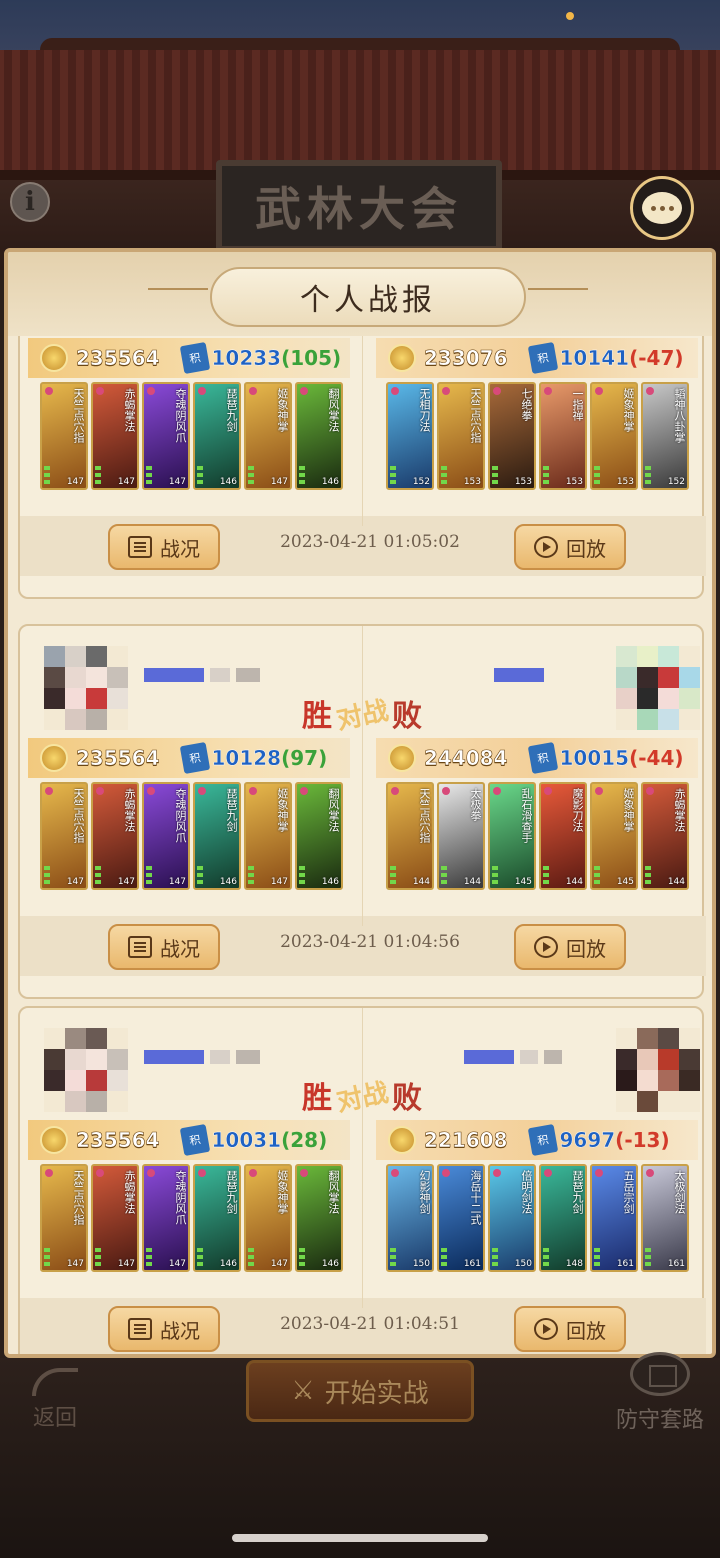 The height and width of the screenshot is (1558, 720). I want to click on hero-card: 乱石滑查手 145, so click(512, 836).